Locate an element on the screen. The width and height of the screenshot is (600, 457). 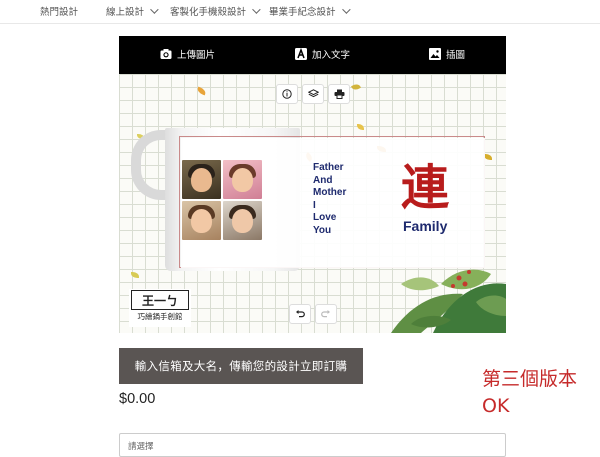
nav-item-graduation: 畢業手紀念設計 is located at coordinates (310, 11).